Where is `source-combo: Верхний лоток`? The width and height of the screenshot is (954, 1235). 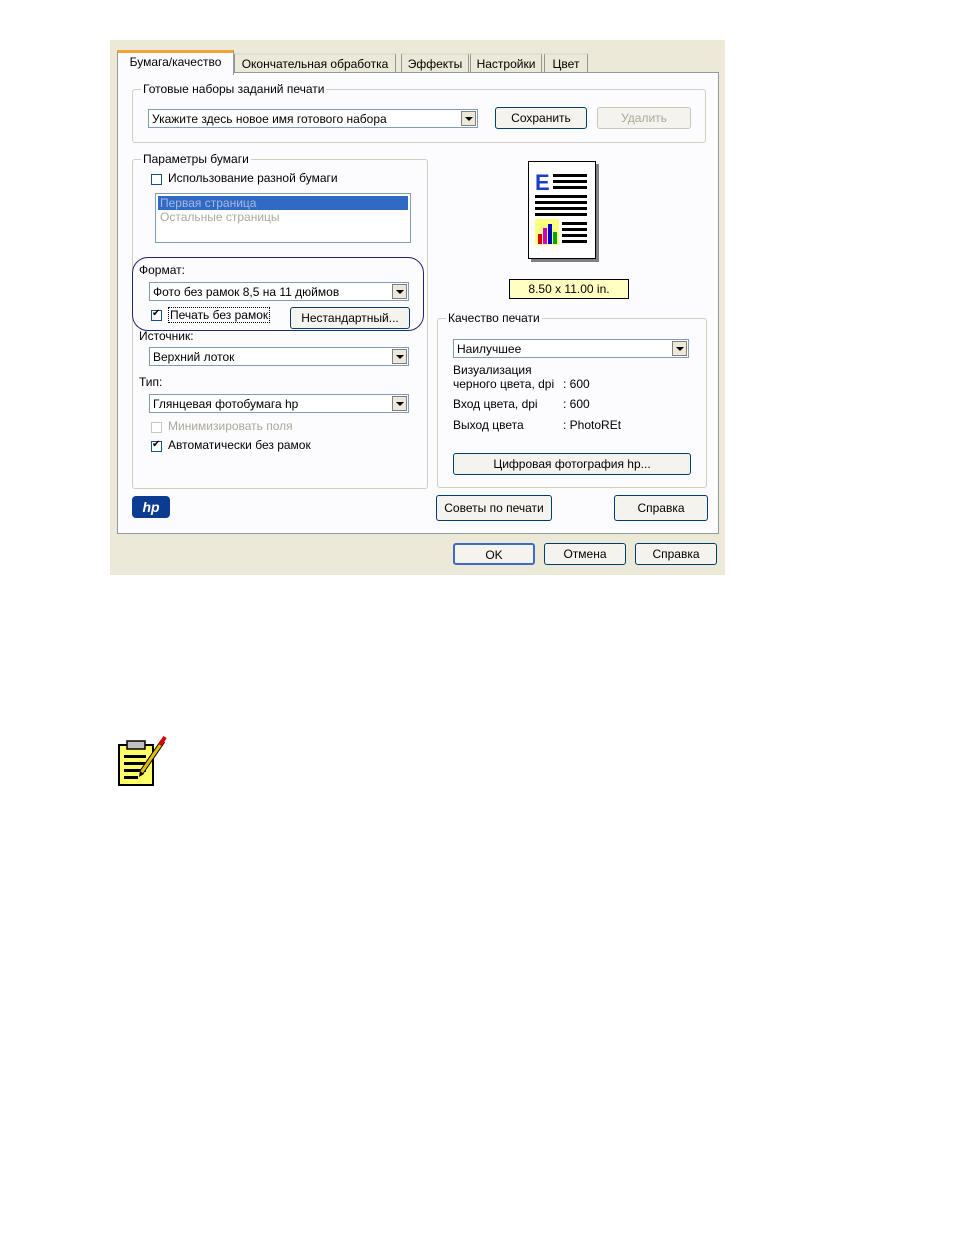
source-combo: Верхний лоток is located at coordinates (279, 356).